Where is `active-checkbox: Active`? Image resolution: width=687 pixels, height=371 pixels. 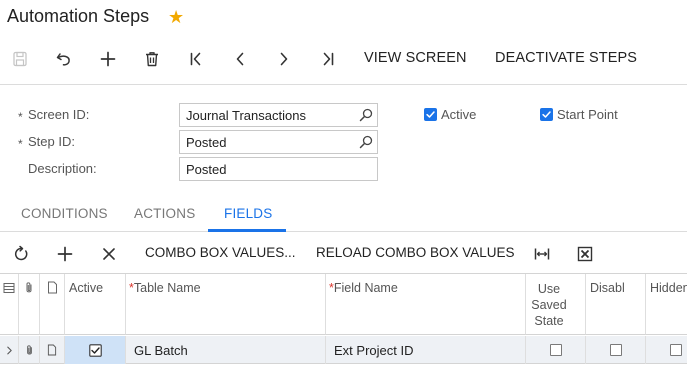
active-checkbox: Active is located at coordinates (450, 114).